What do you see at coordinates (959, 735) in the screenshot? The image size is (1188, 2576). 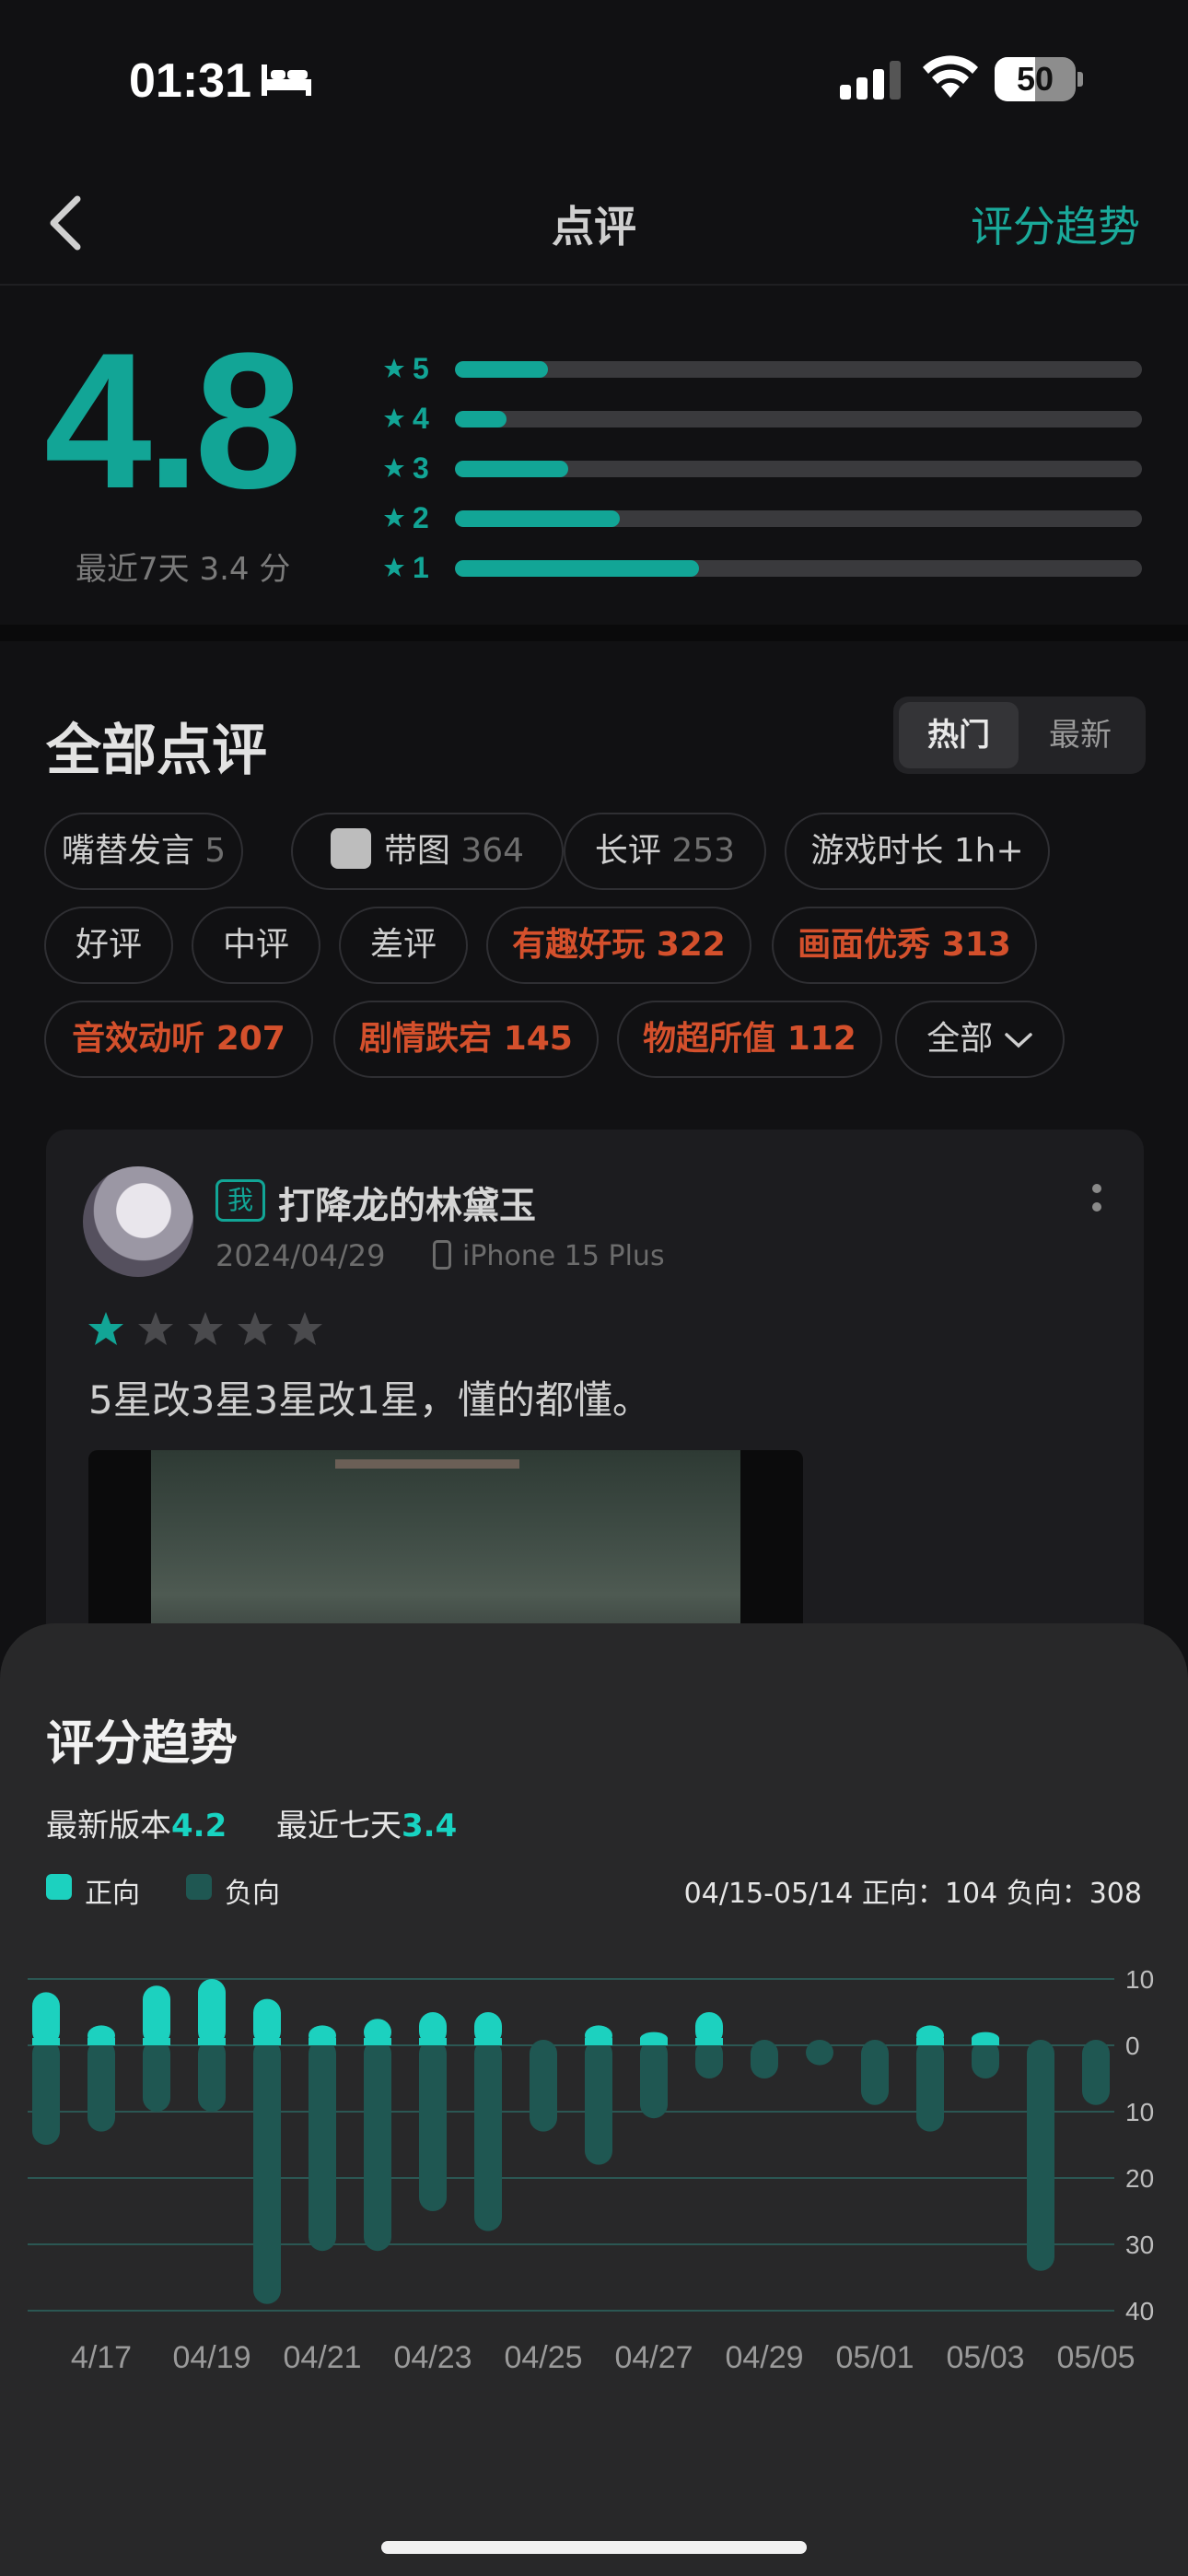 I see `sort-hot-tab: 热门` at bounding box center [959, 735].